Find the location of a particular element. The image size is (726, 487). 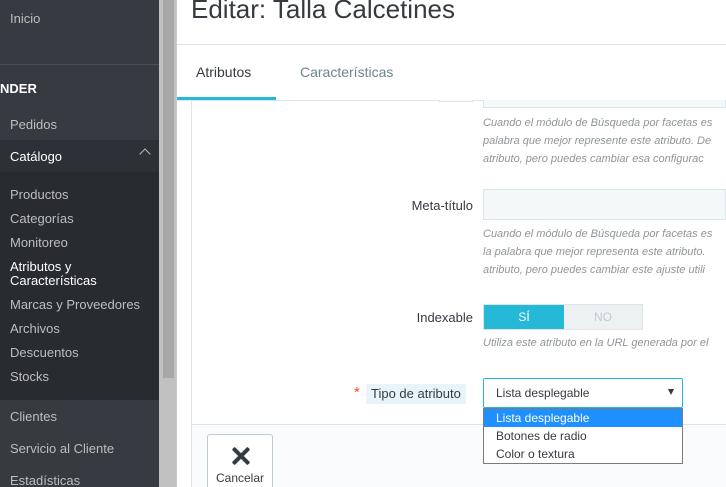

sidebar-item-pedidos: Pedidos is located at coordinates (33, 124).